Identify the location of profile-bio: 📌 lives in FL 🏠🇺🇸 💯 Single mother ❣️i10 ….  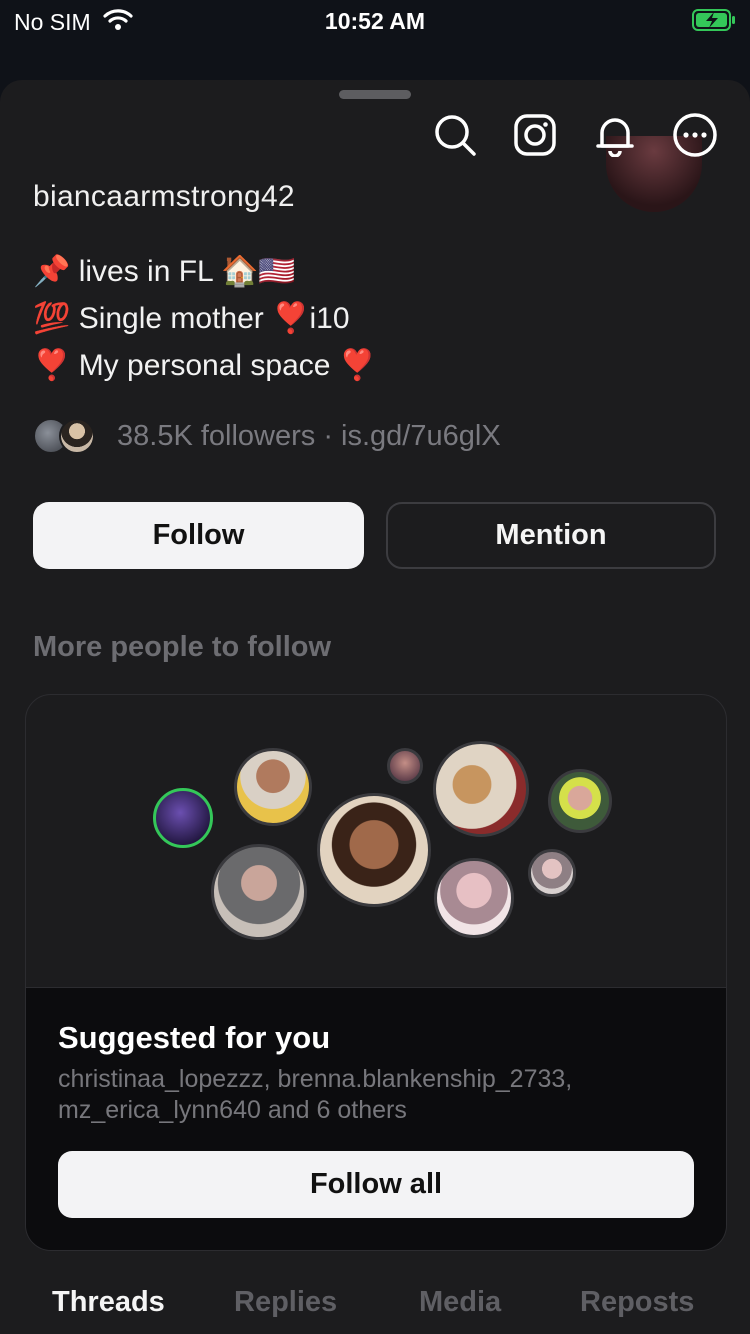
(204, 318).